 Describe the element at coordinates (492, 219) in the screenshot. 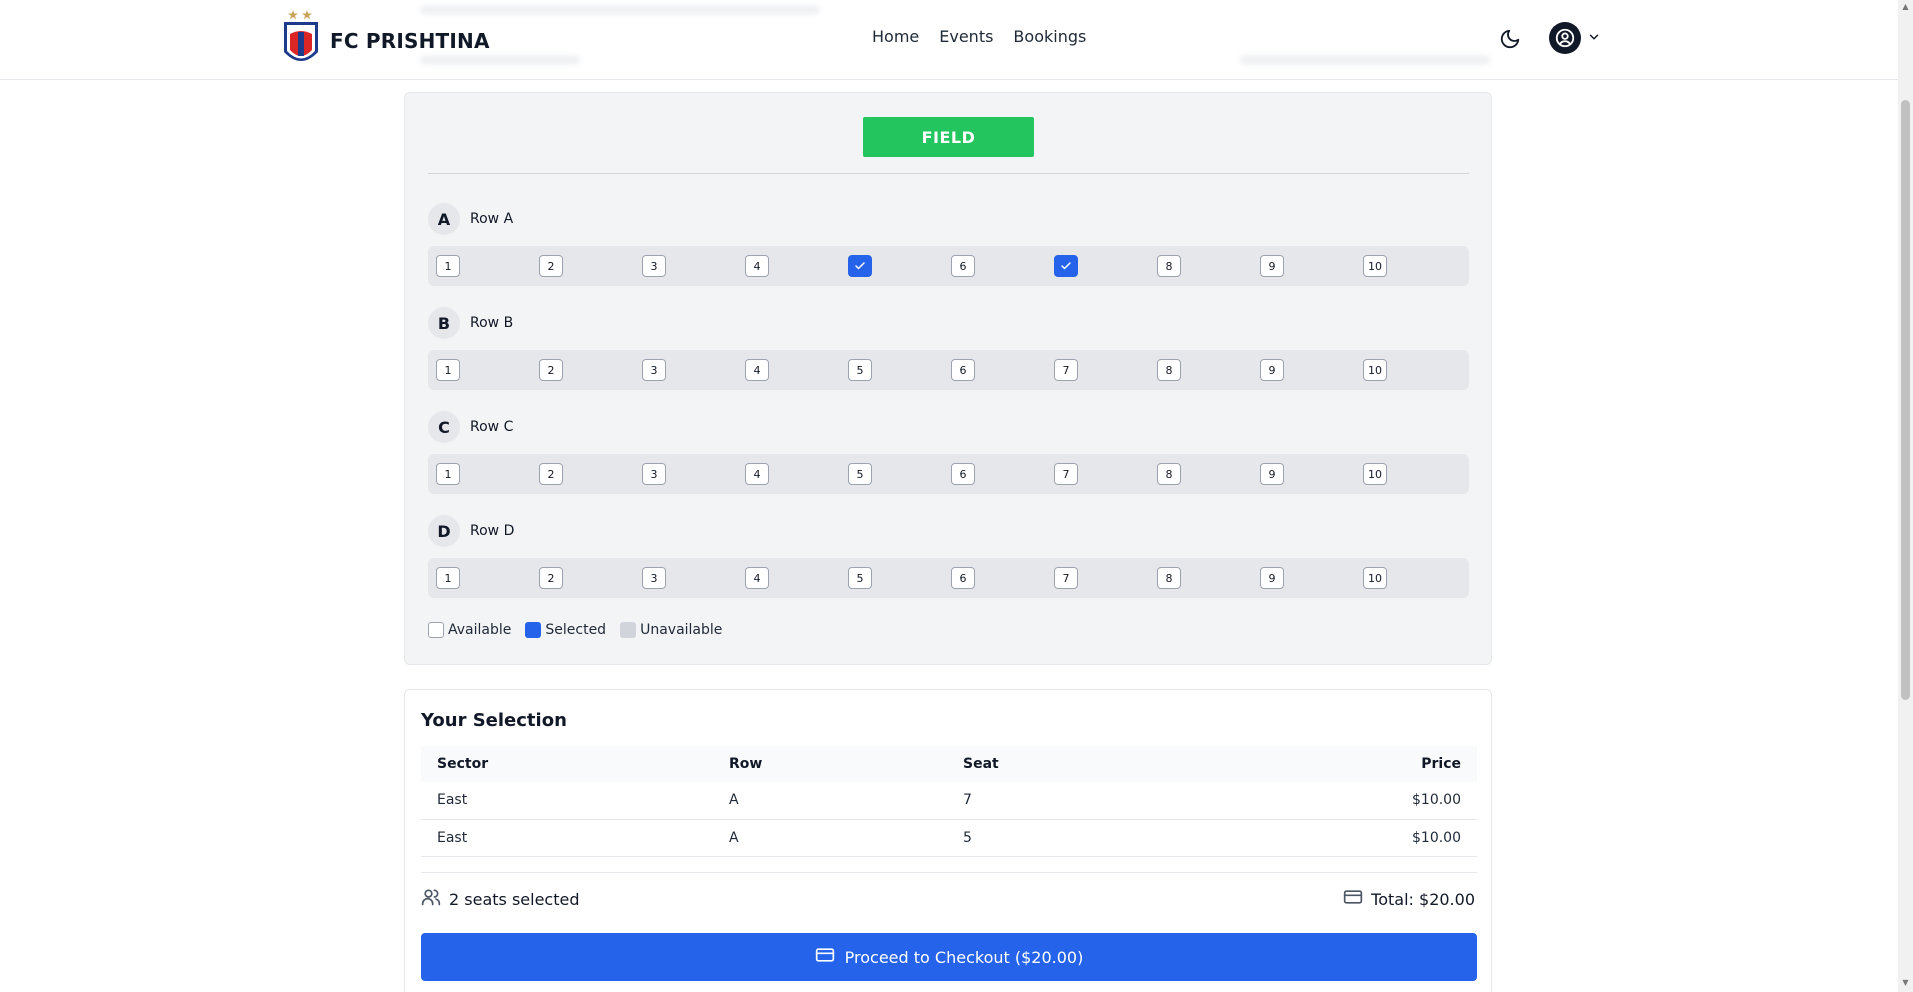

I see `row-name: Row A` at that location.